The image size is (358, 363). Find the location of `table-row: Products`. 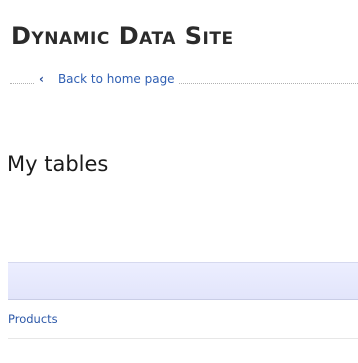

table-row: Products is located at coordinates (183, 319).